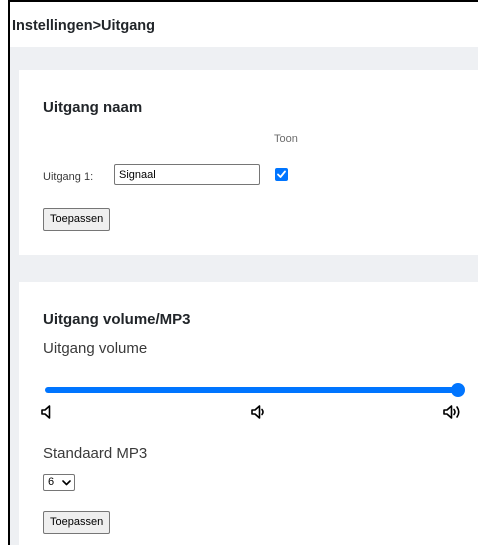  I want to click on chevron-down-icon, so click(66, 483).